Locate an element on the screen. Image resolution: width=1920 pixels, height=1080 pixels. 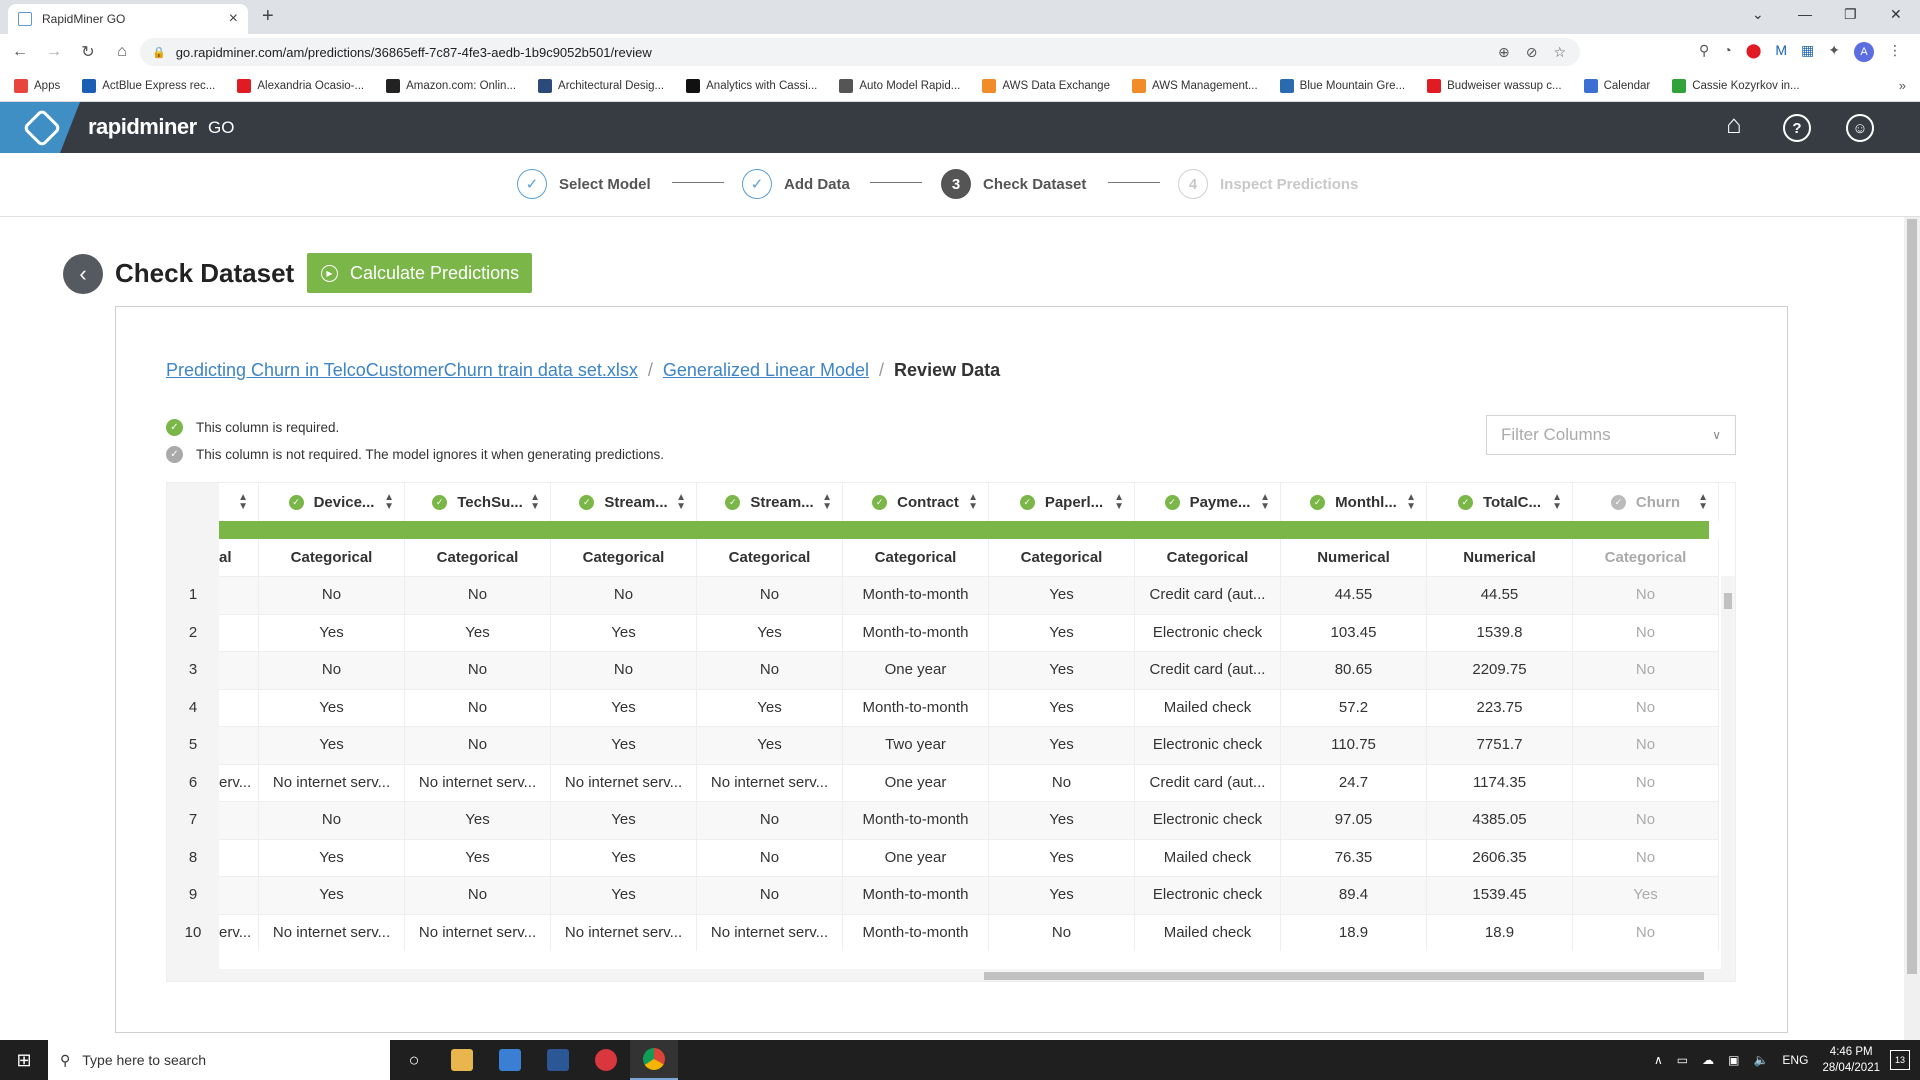
column-header: ✓ Contract ▲ ▼ is located at coordinates (916, 502).